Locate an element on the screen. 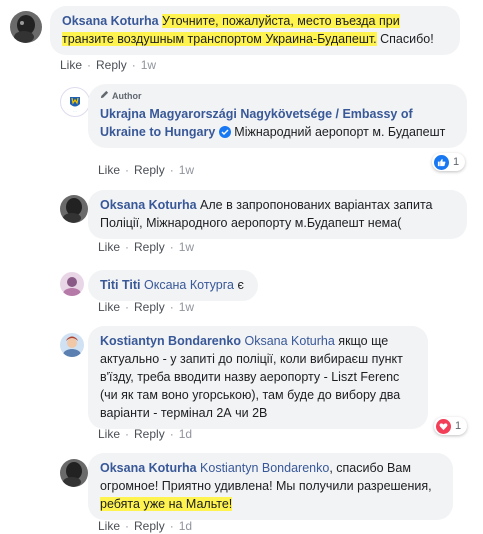 Image resolution: width=483 pixels, height=534 pixels. mention-link: Kostiantyn Bondarenko is located at coordinates (264, 468).